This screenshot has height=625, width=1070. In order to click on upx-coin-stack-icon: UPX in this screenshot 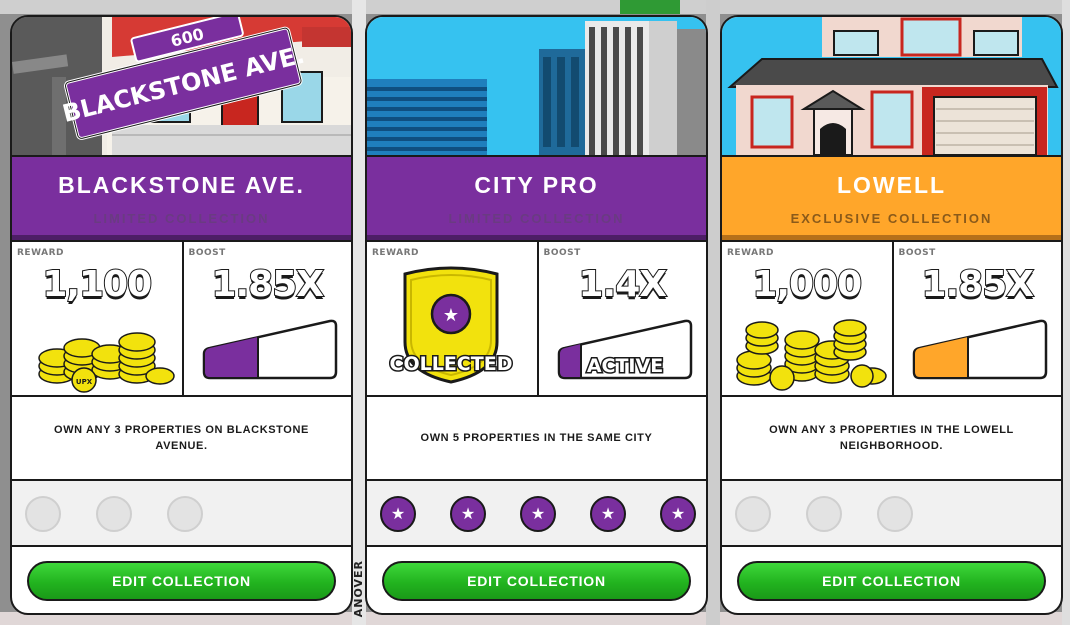, I will do `click(106, 362)`.